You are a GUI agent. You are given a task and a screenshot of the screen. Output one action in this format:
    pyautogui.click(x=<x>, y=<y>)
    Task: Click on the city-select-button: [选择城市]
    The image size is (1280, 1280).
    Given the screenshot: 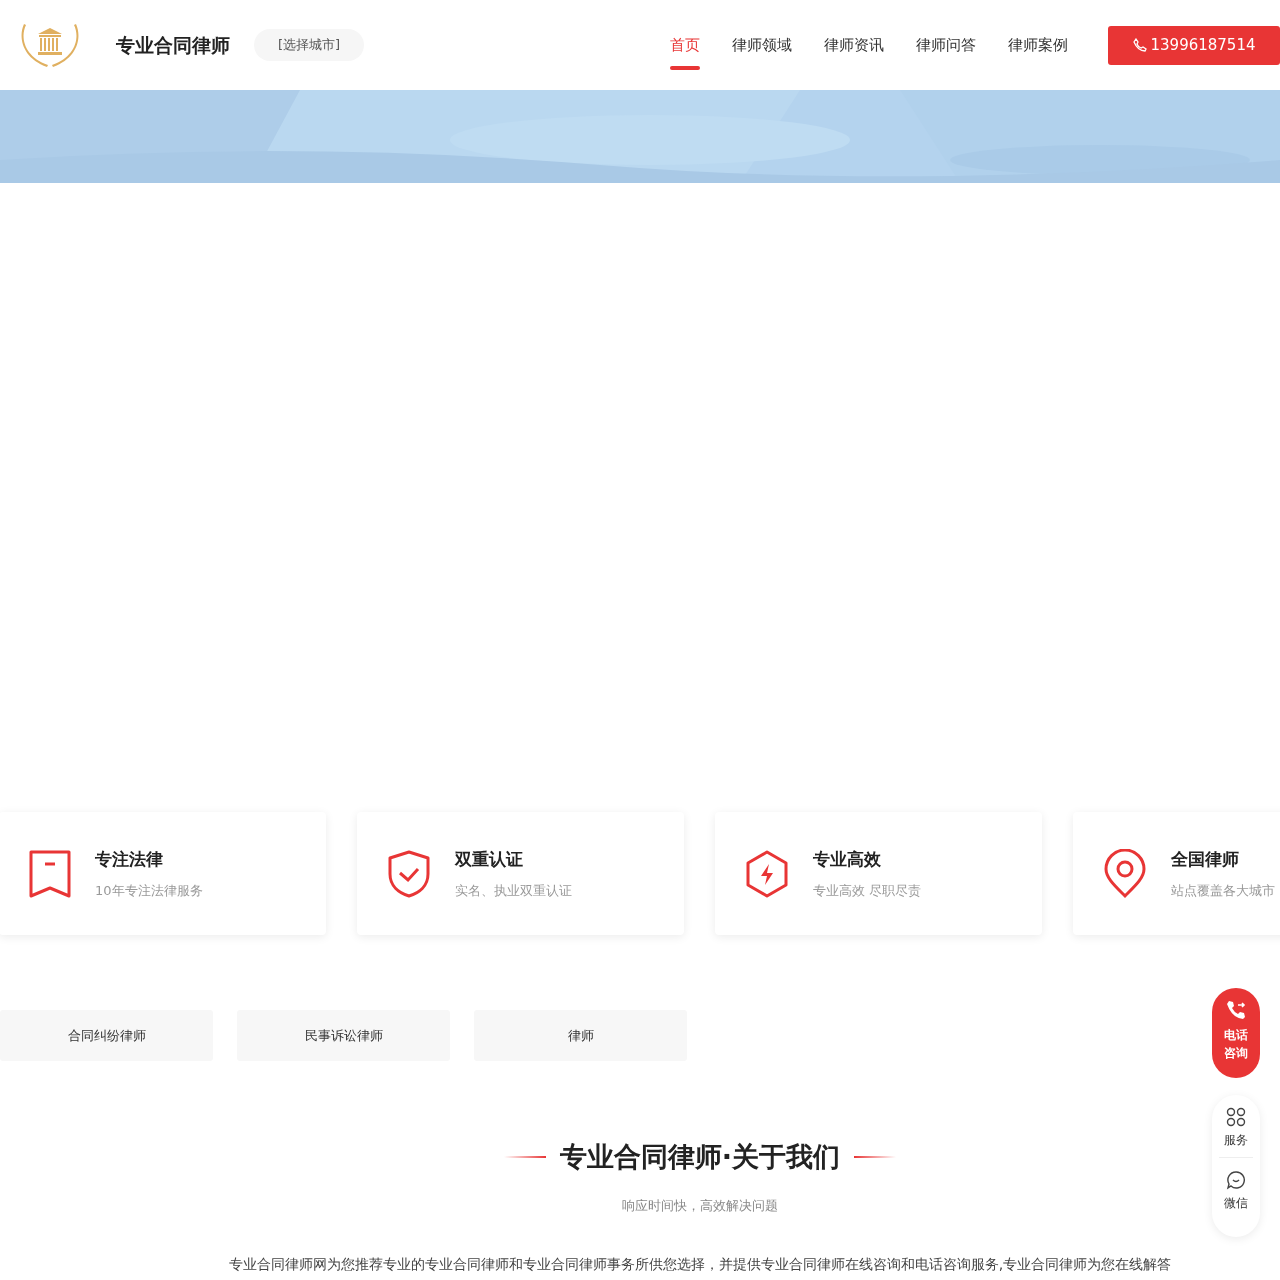 What is the action you would take?
    pyautogui.click(x=309, y=45)
    